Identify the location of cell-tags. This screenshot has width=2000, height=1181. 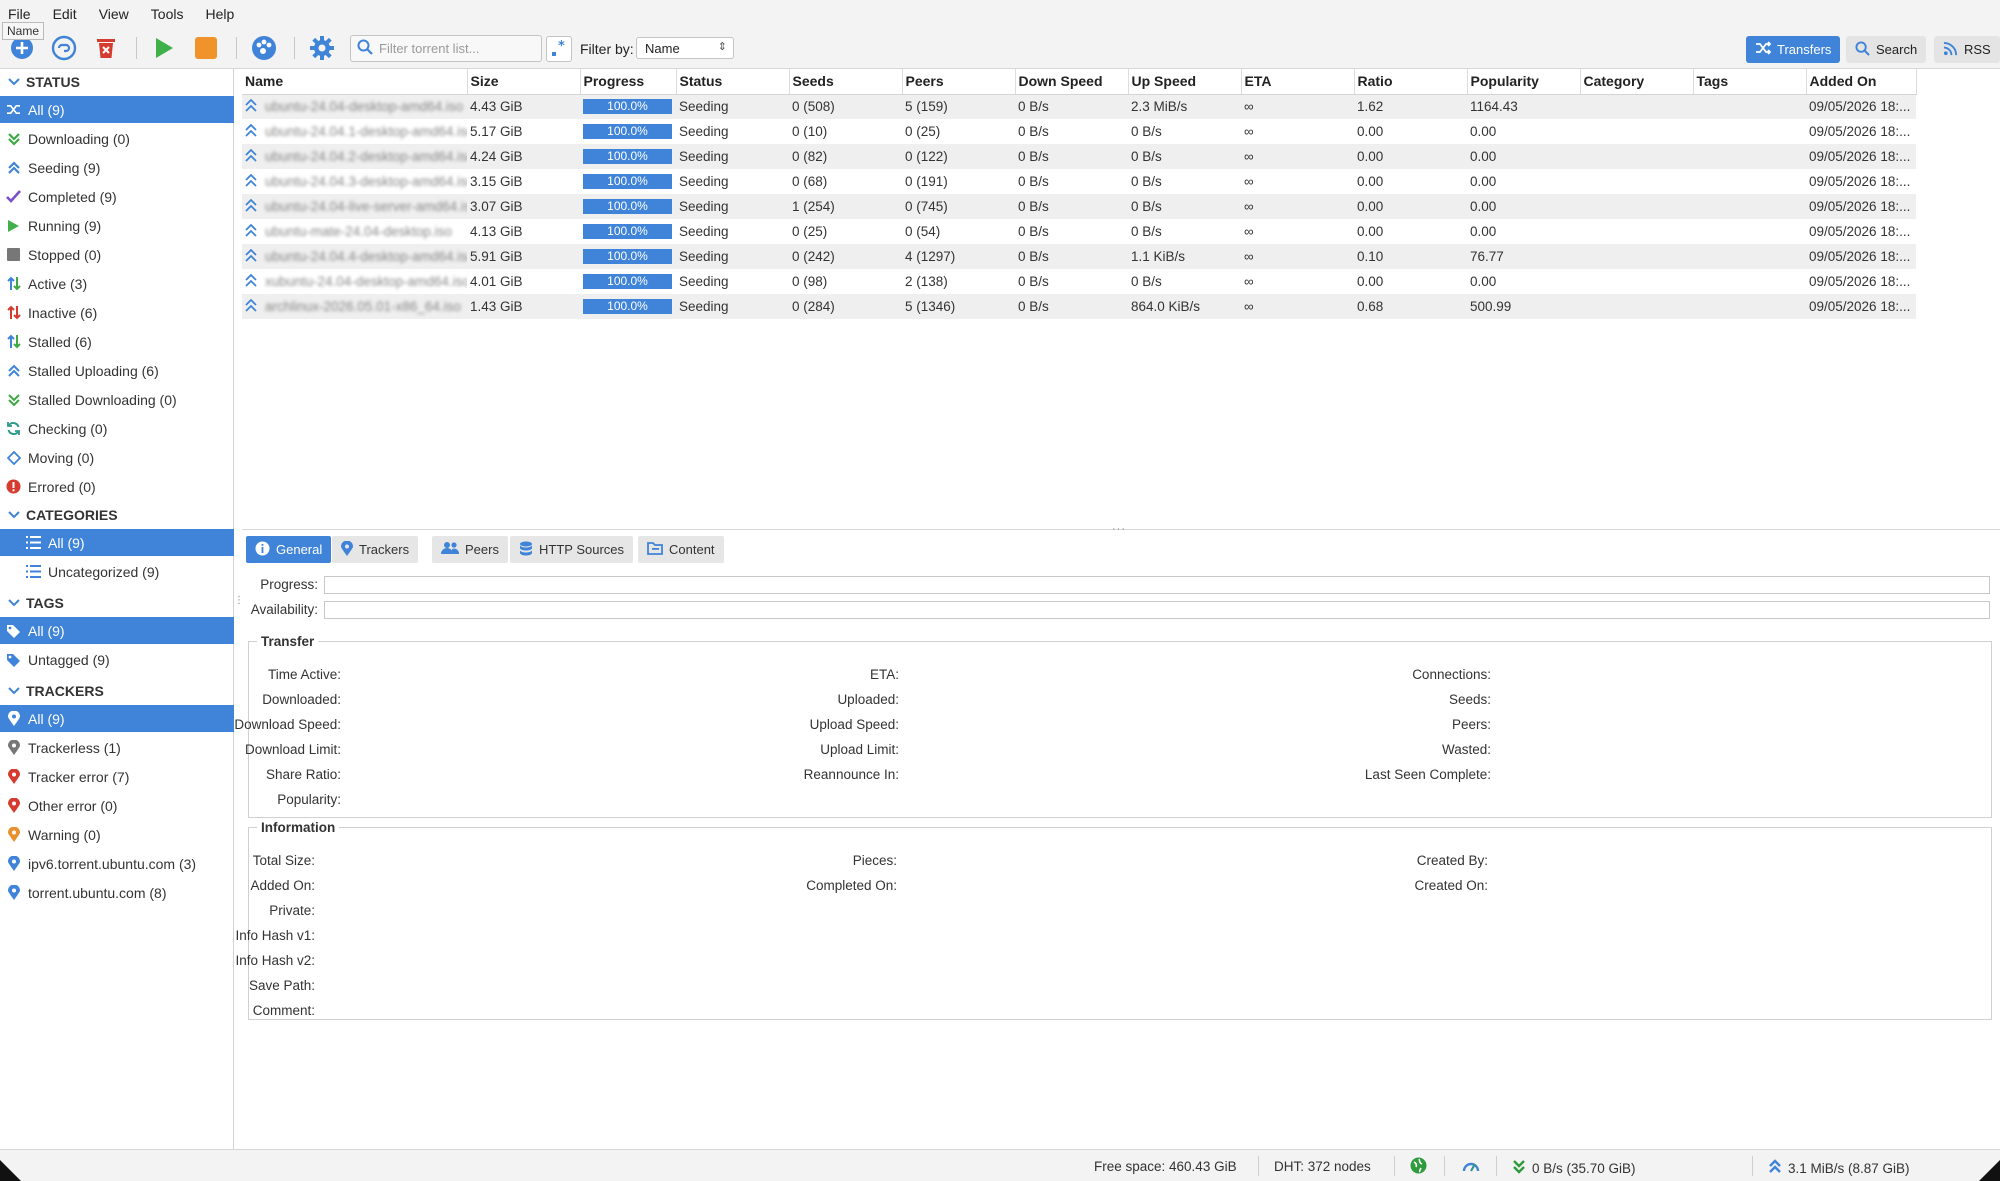
(1749, 106).